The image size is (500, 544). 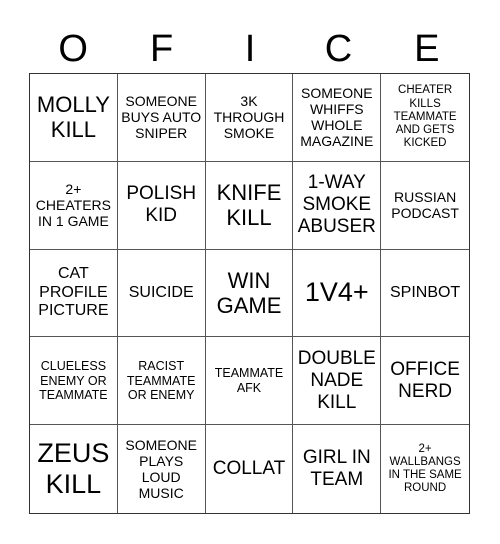 I want to click on bingo-cell: RACIST TEAMMATE OR ENEMY, so click(x=161, y=381).